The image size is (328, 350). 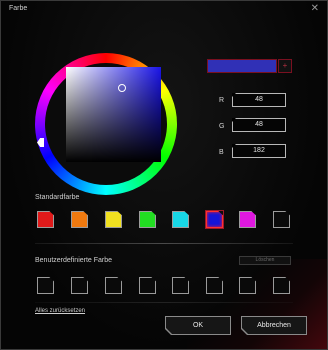 What do you see at coordinates (147, 219) in the screenshot?
I see `swatch-green` at bounding box center [147, 219].